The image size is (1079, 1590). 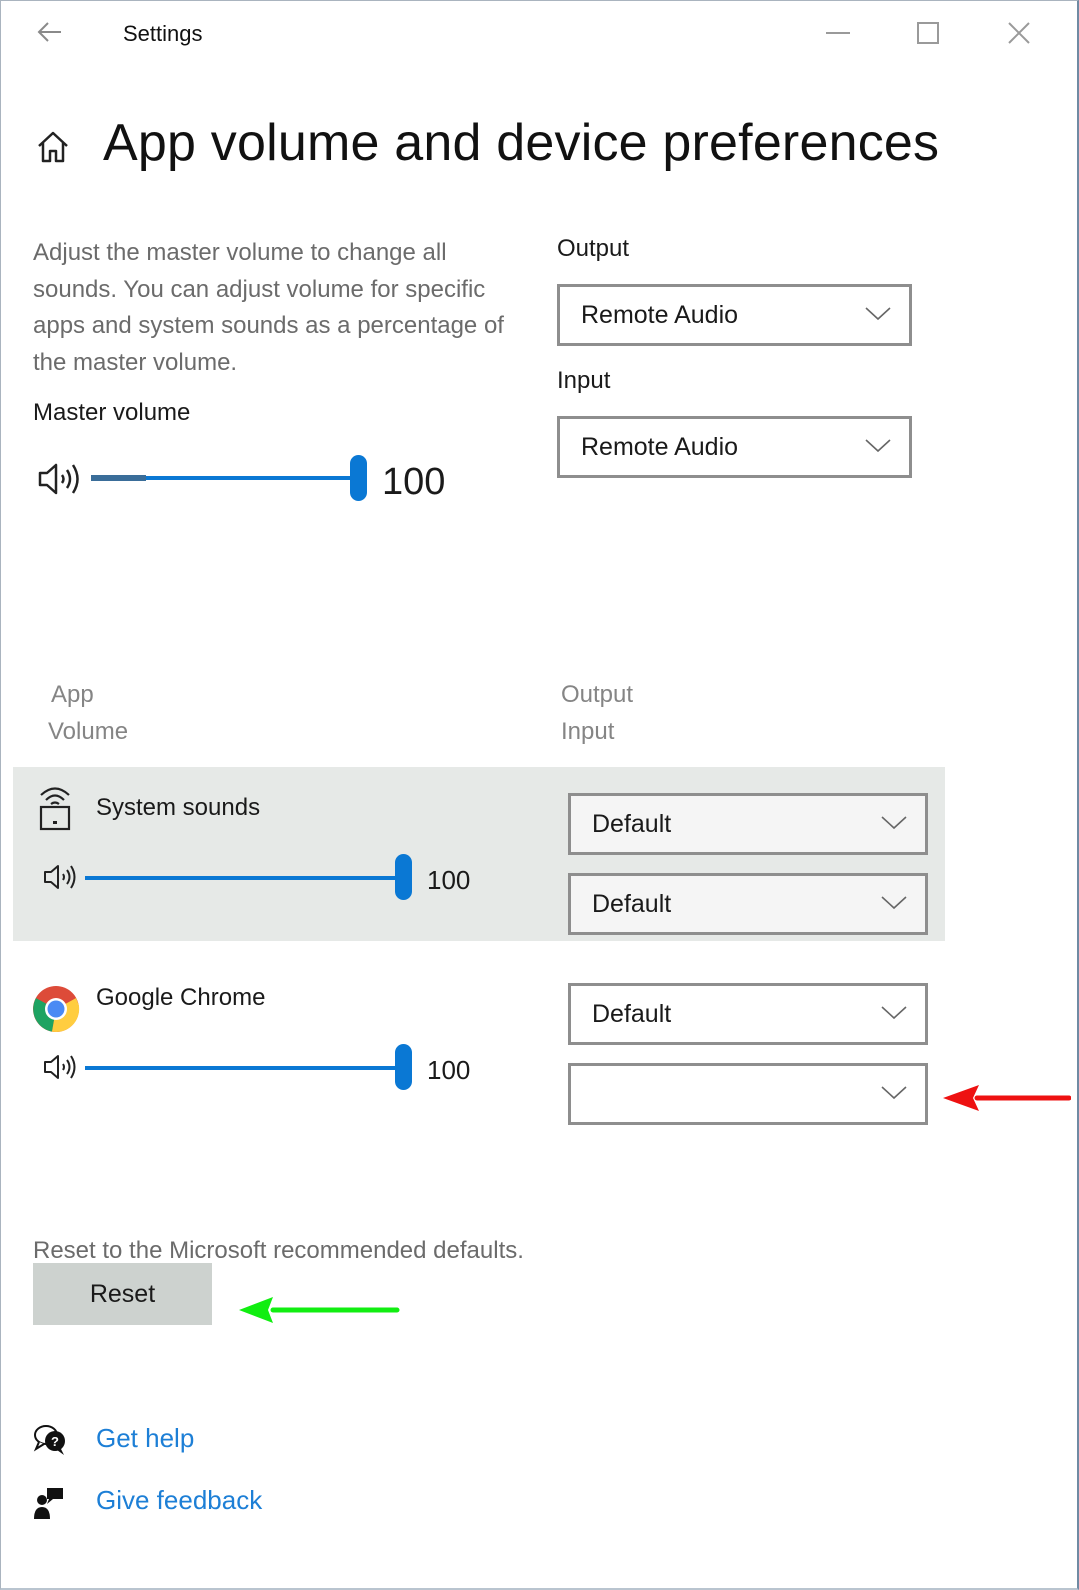 I want to click on close-button, so click(x=1019, y=33).